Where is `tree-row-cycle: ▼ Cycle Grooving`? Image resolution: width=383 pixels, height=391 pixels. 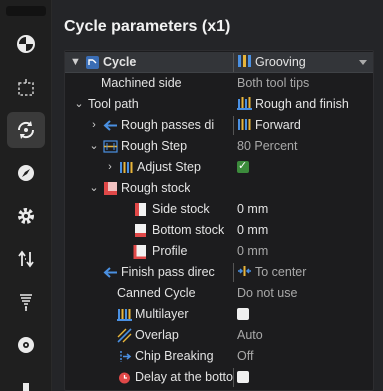 tree-row-cycle: ▼ Cycle Grooving is located at coordinates (219, 62).